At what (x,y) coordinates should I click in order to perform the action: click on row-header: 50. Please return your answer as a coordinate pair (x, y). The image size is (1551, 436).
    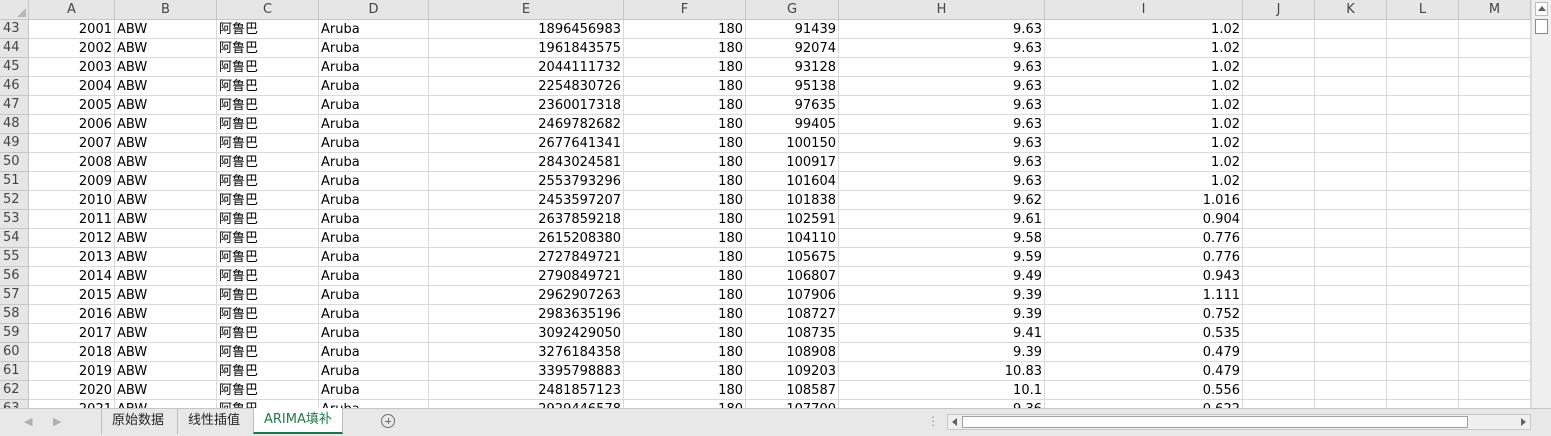
    Looking at the image, I should click on (14, 162).